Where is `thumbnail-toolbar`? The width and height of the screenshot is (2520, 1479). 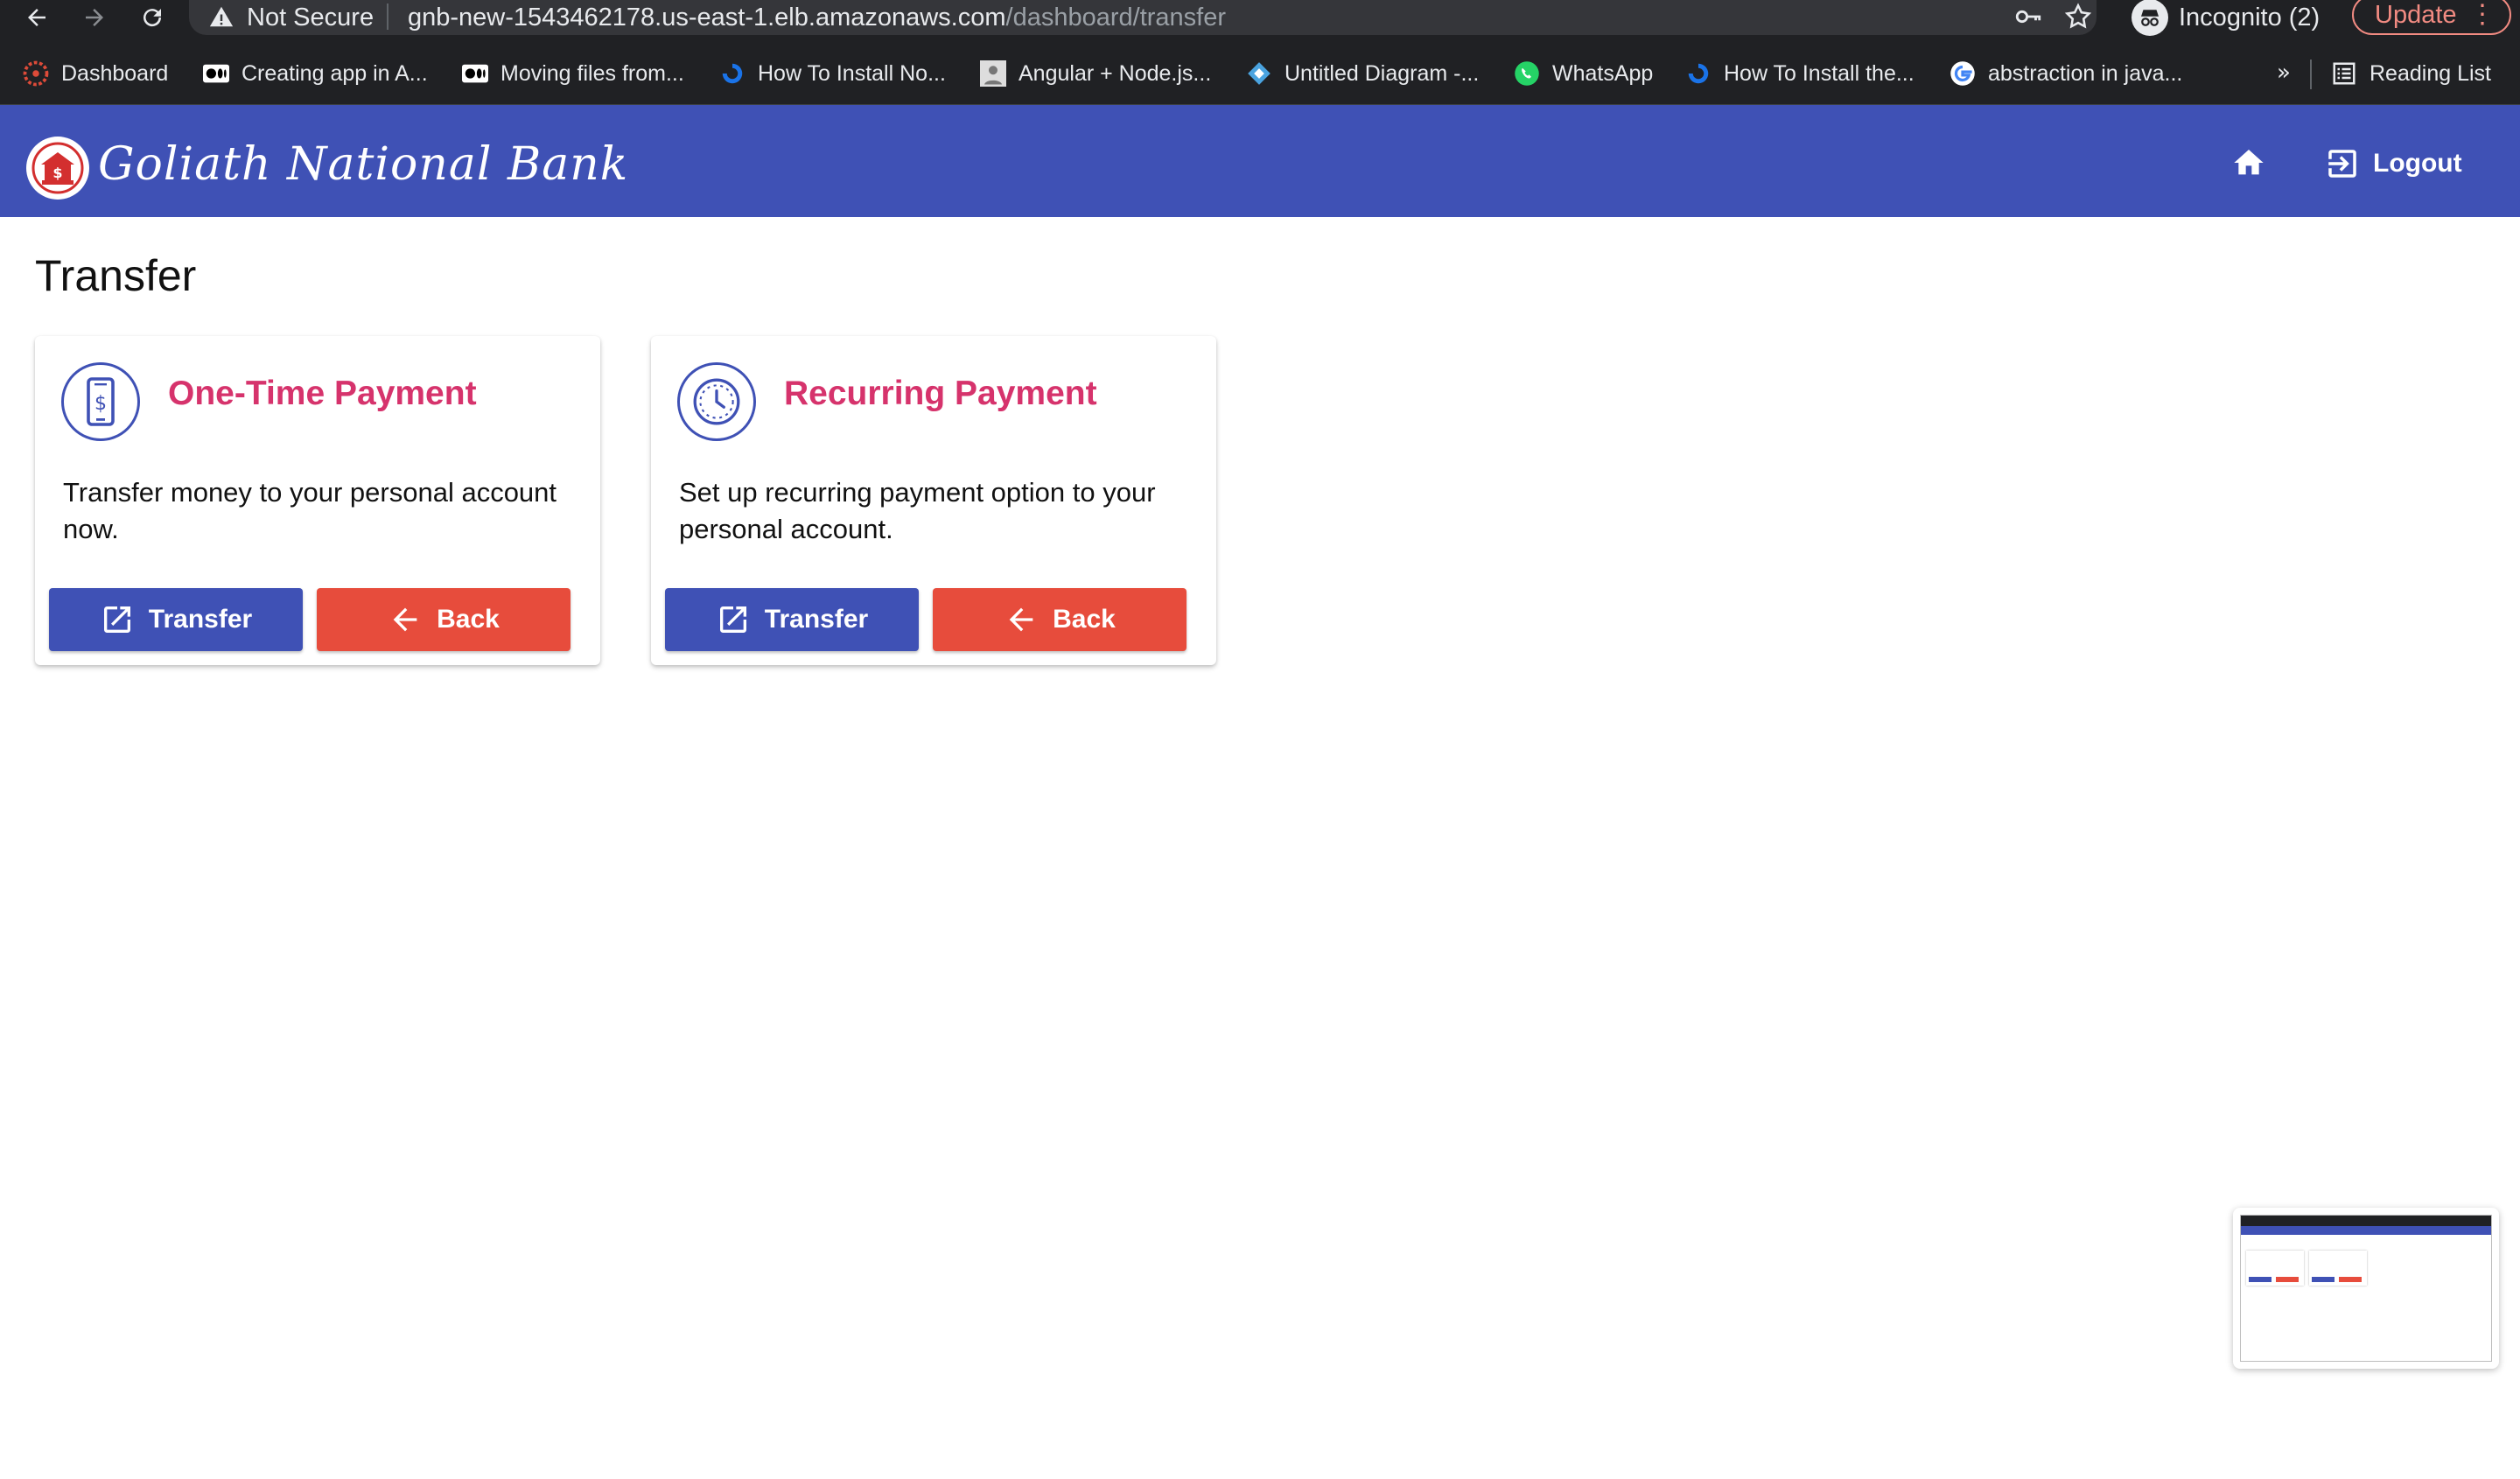 thumbnail-toolbar is located at coordinates (2366, 1221).